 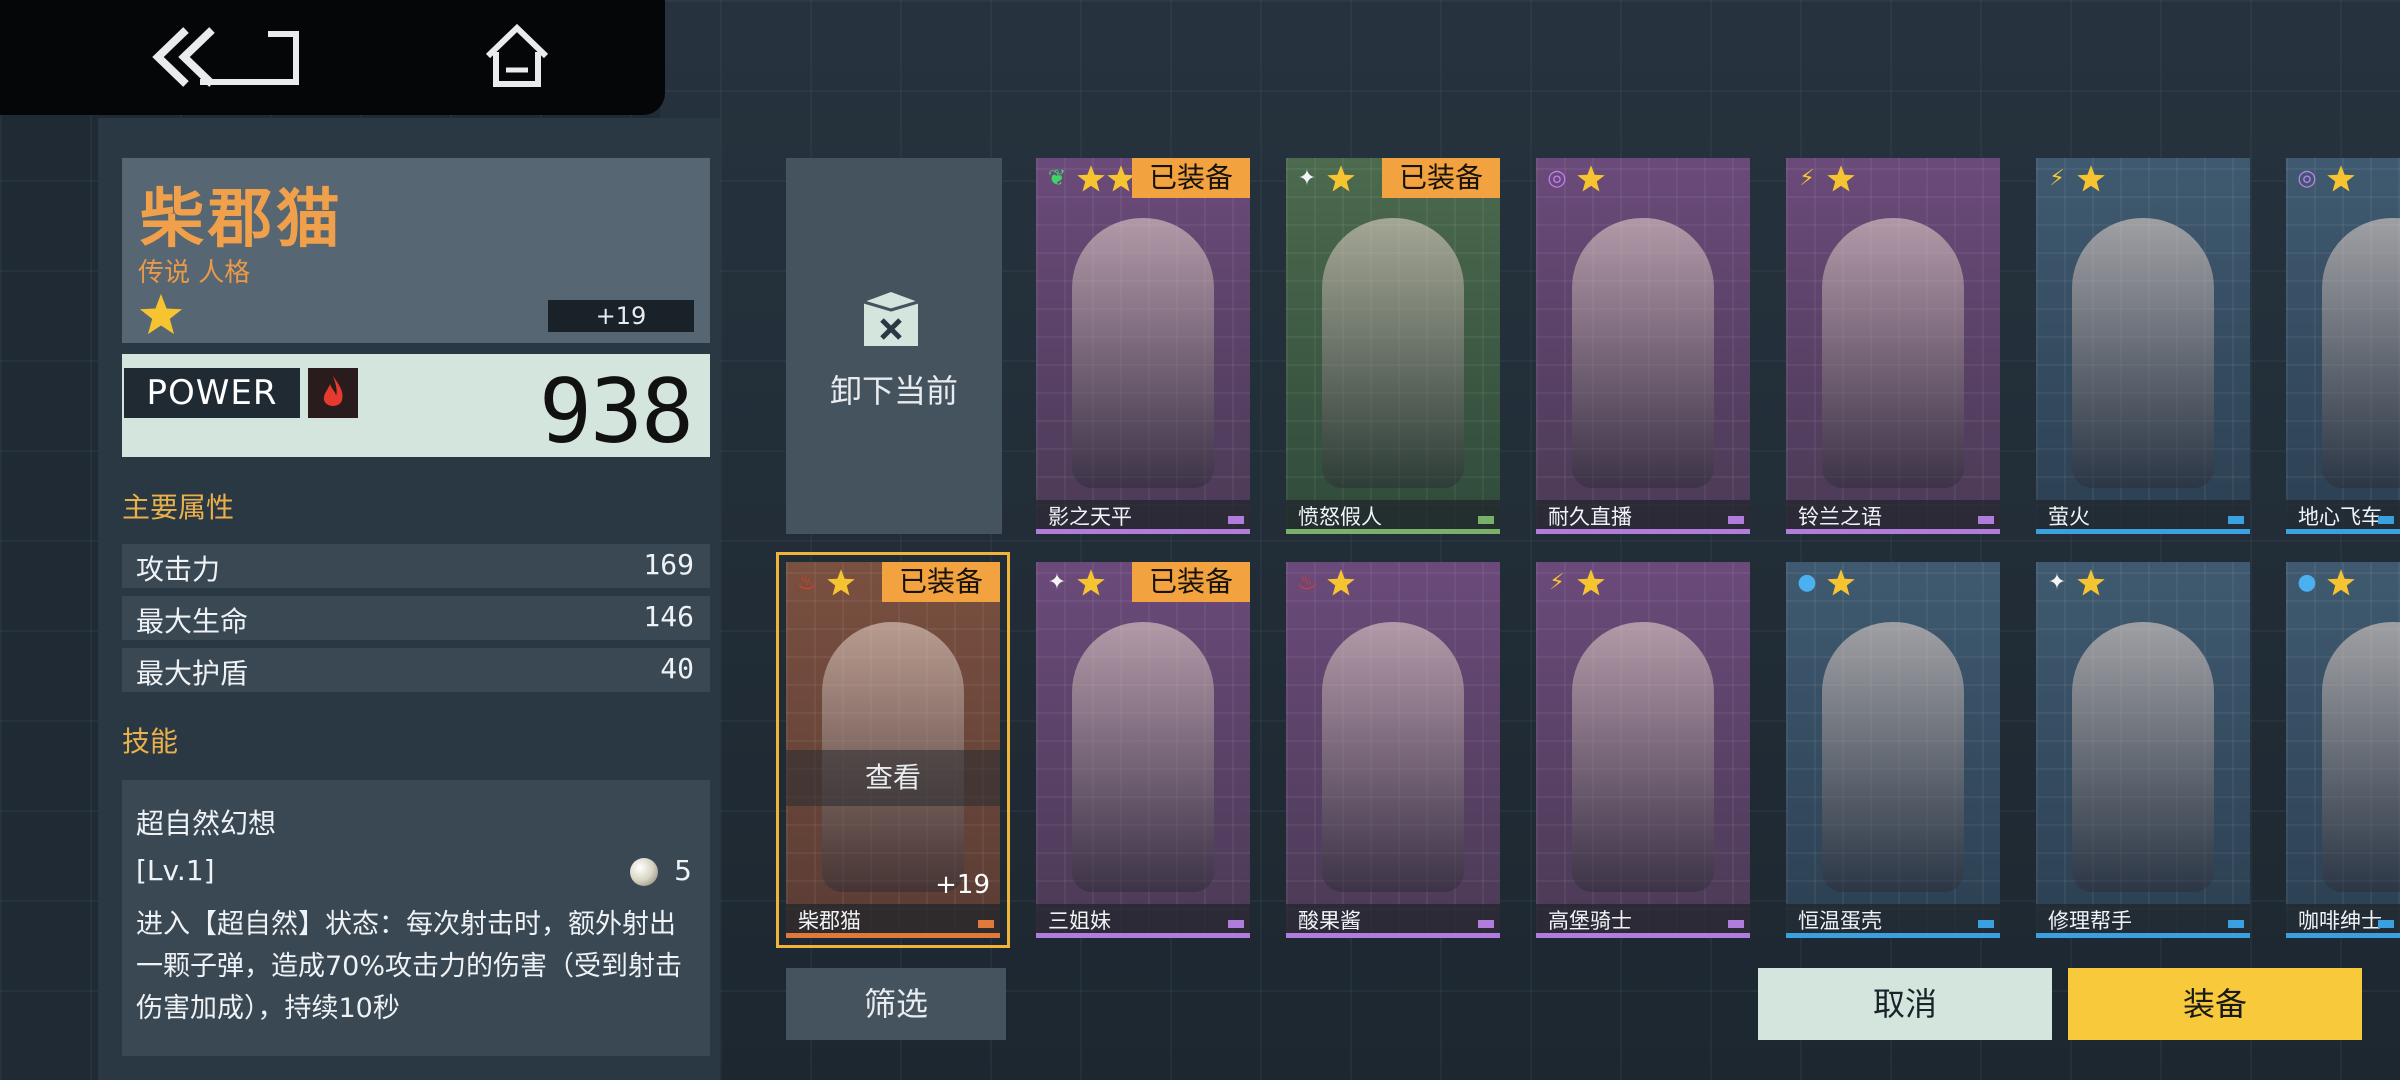 I want to click on flame-element-icon: ♨, so click(x=1307, y=582).